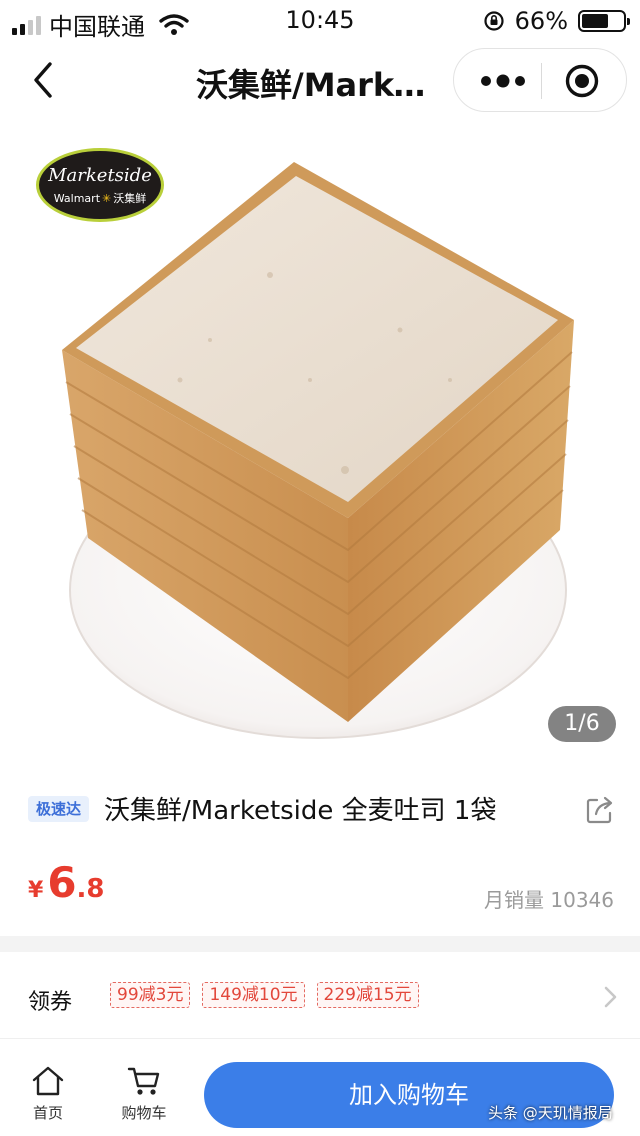 The width and height of the screenshot is (640, 1136). What do you see at coordinates (595, 21) in the screenshot?
I see `battery-fill` at bounding box center [595, 21].